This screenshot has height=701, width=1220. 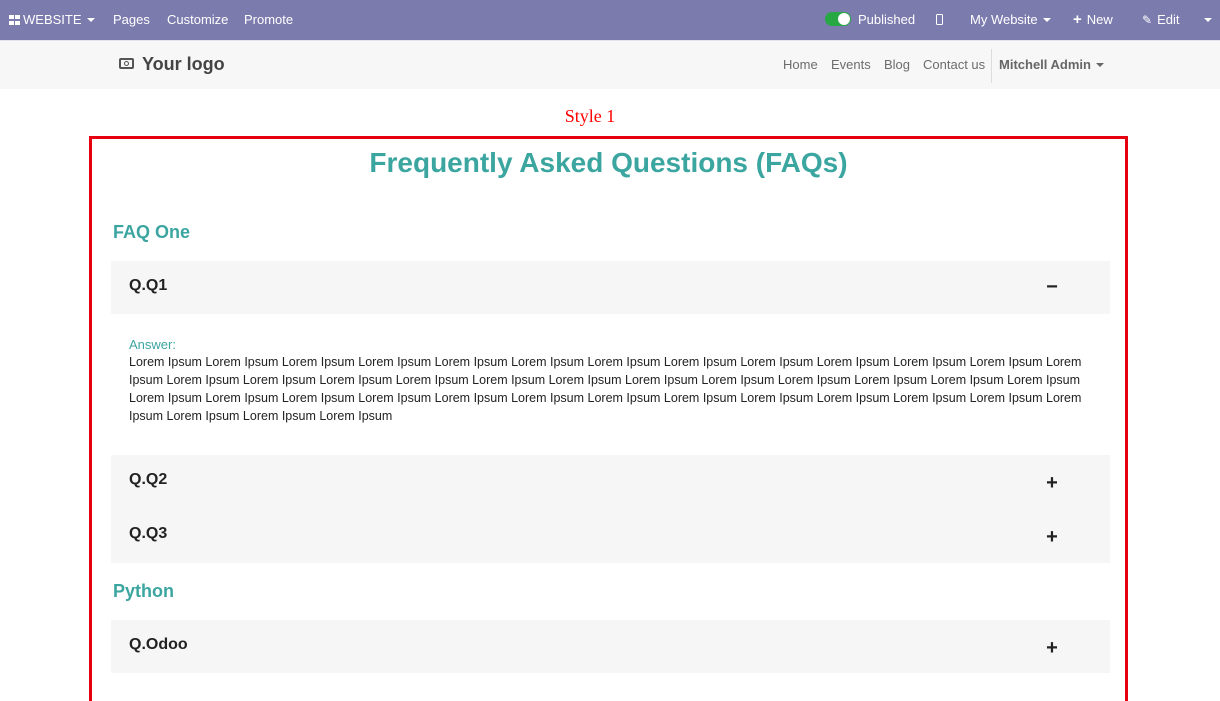 I want to click on menu-promote: Promote, so click(x=268, y=20).